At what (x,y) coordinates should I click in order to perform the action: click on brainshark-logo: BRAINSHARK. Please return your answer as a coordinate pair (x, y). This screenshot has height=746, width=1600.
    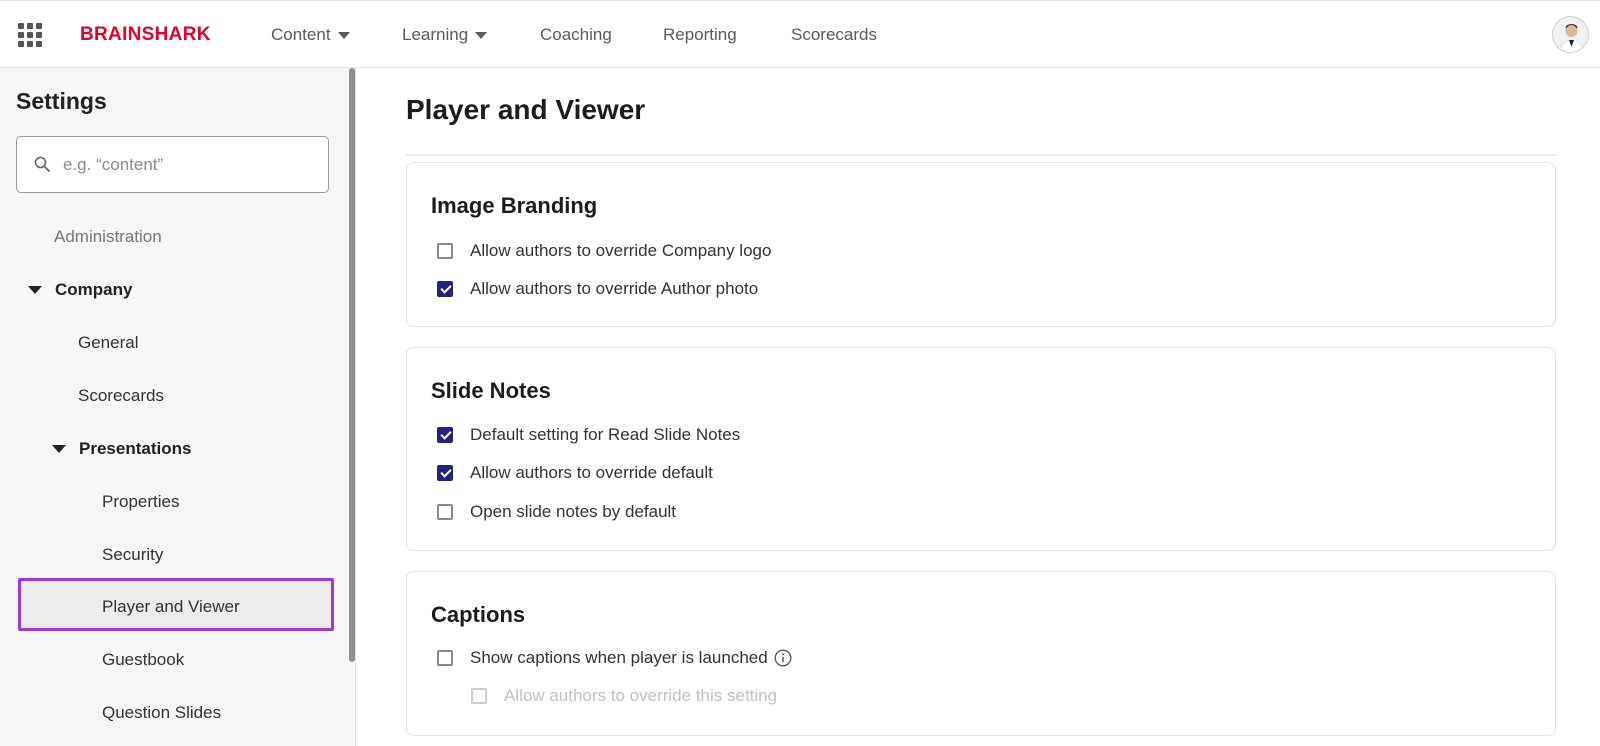
    Looking at the image, I should click on (145, 35).